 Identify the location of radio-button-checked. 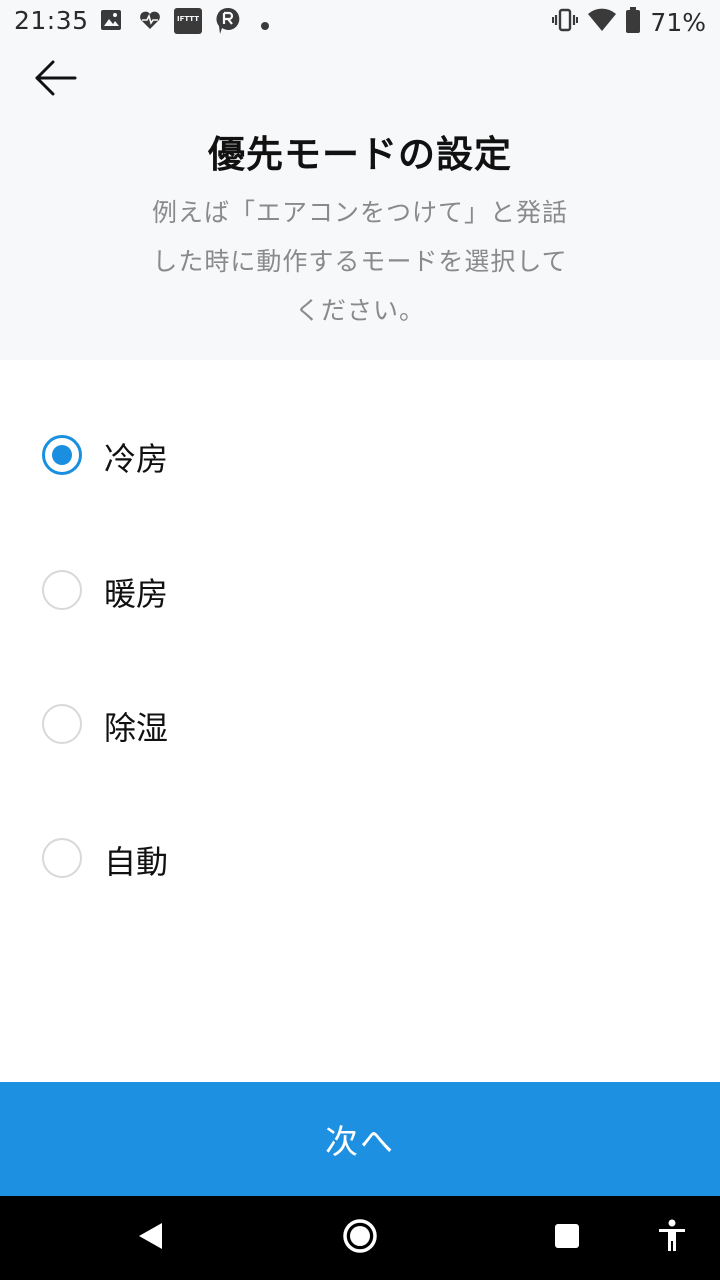
(62, 455).